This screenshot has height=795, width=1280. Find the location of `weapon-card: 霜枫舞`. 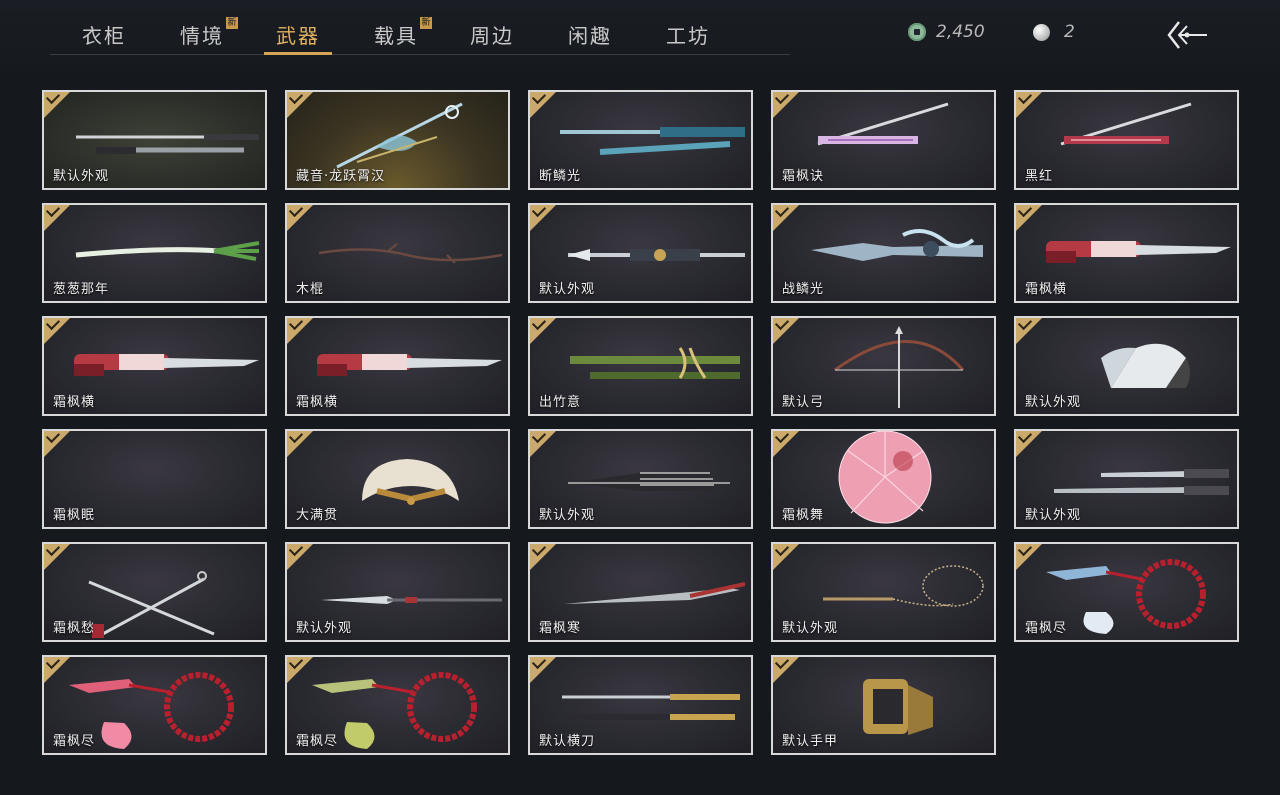

weapon-card: 霜枫舞 is located at coordinates (883, 479).